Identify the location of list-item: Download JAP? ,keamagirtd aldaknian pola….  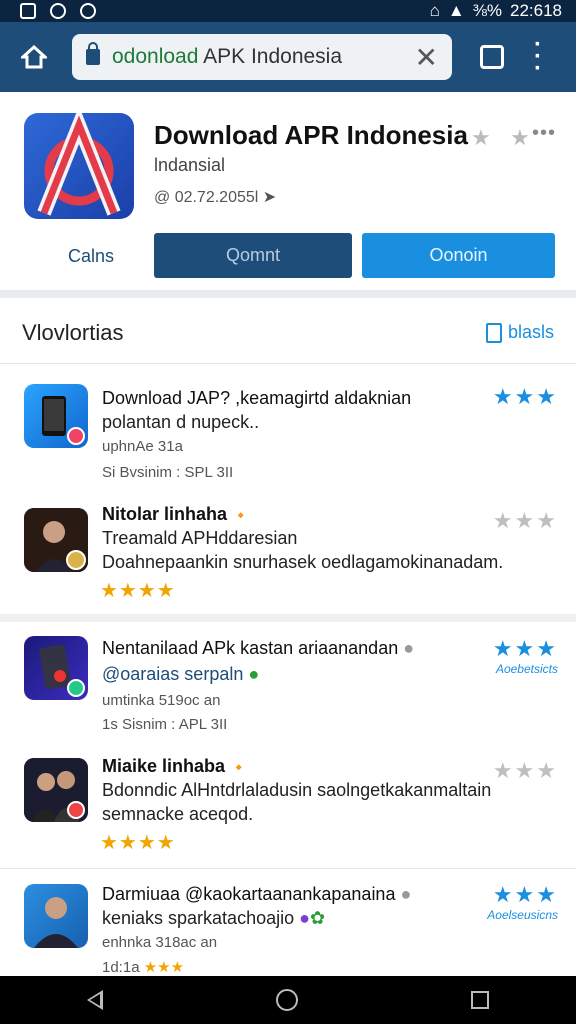
(288, 432).